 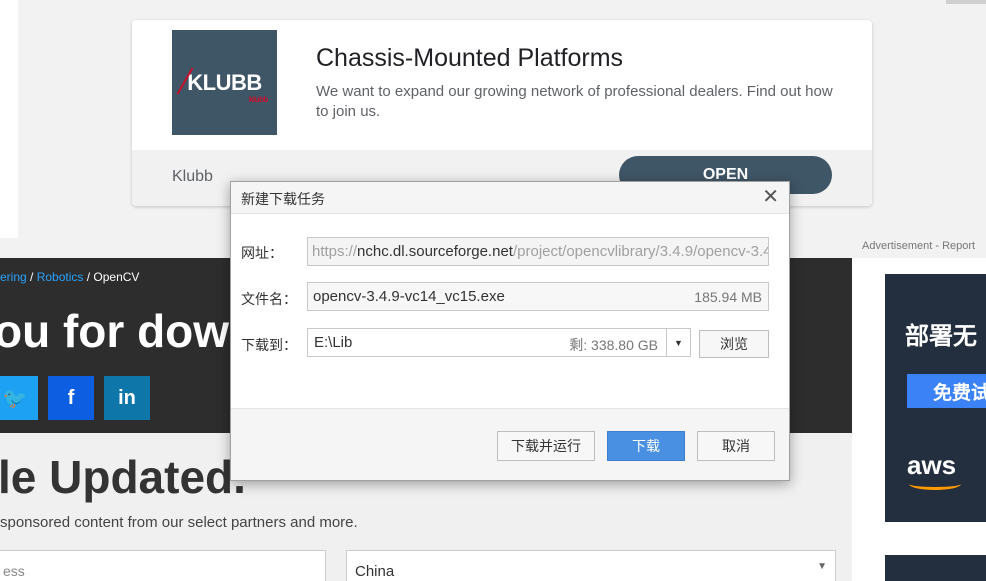 What do you see at coordinates (932, 465) in the screenshot?
I see `aws-logo: aws` at bounding box center [932, 465].